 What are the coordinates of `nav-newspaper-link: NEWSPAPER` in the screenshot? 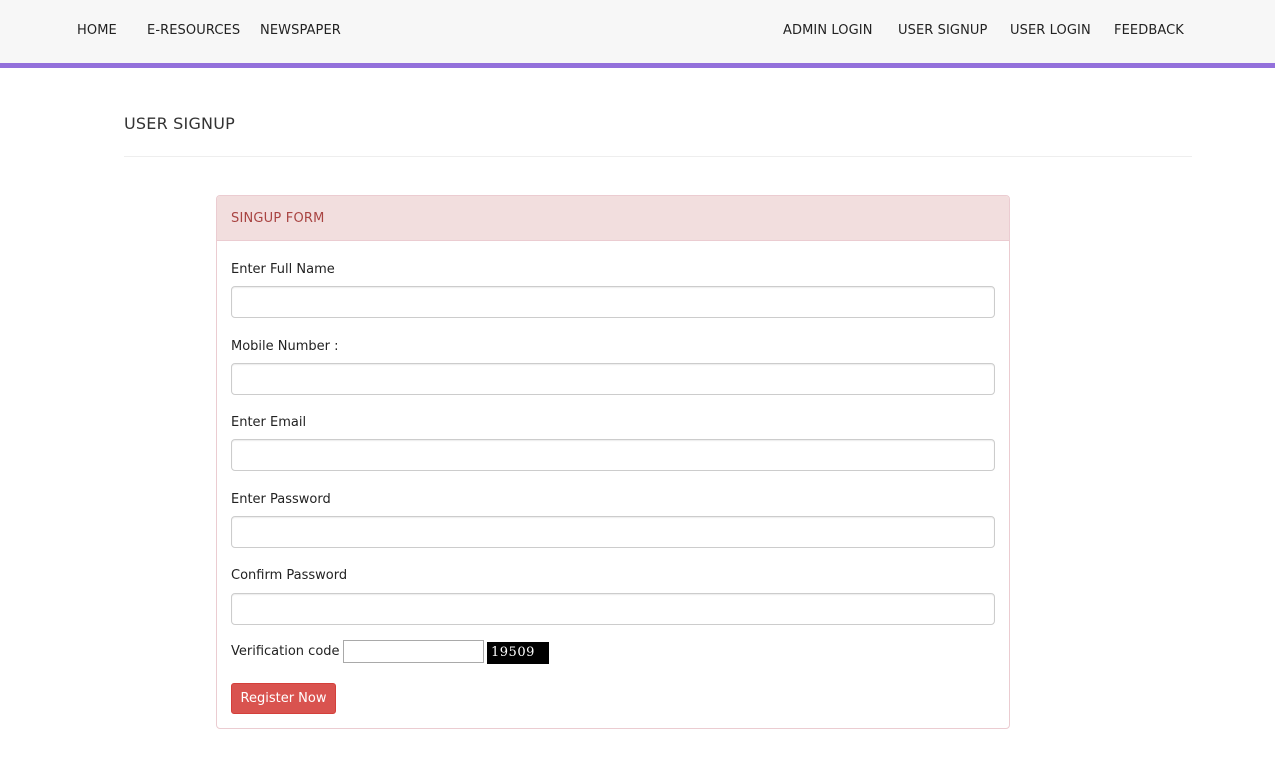 It's located at (300, 30).